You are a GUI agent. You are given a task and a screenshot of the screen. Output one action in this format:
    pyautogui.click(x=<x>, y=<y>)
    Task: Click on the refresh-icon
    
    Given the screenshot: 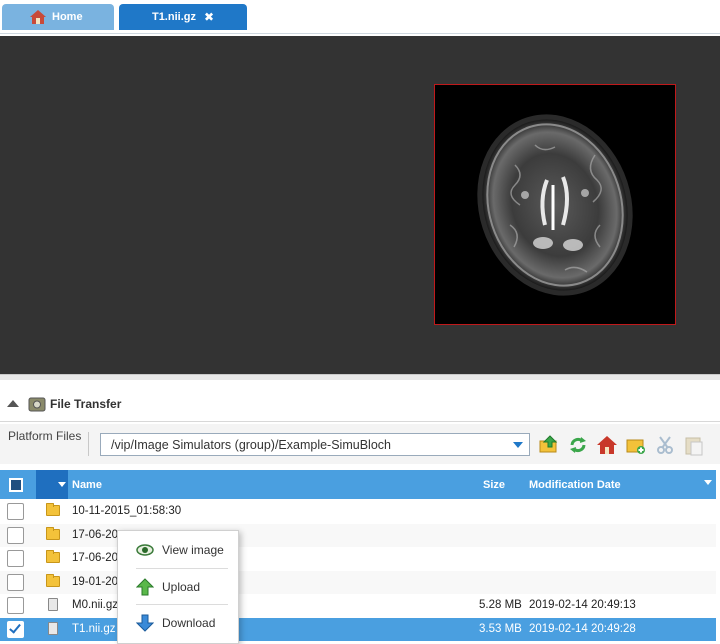 What is the action you would take?
    pyautogui.click(x=578, y=445)
    